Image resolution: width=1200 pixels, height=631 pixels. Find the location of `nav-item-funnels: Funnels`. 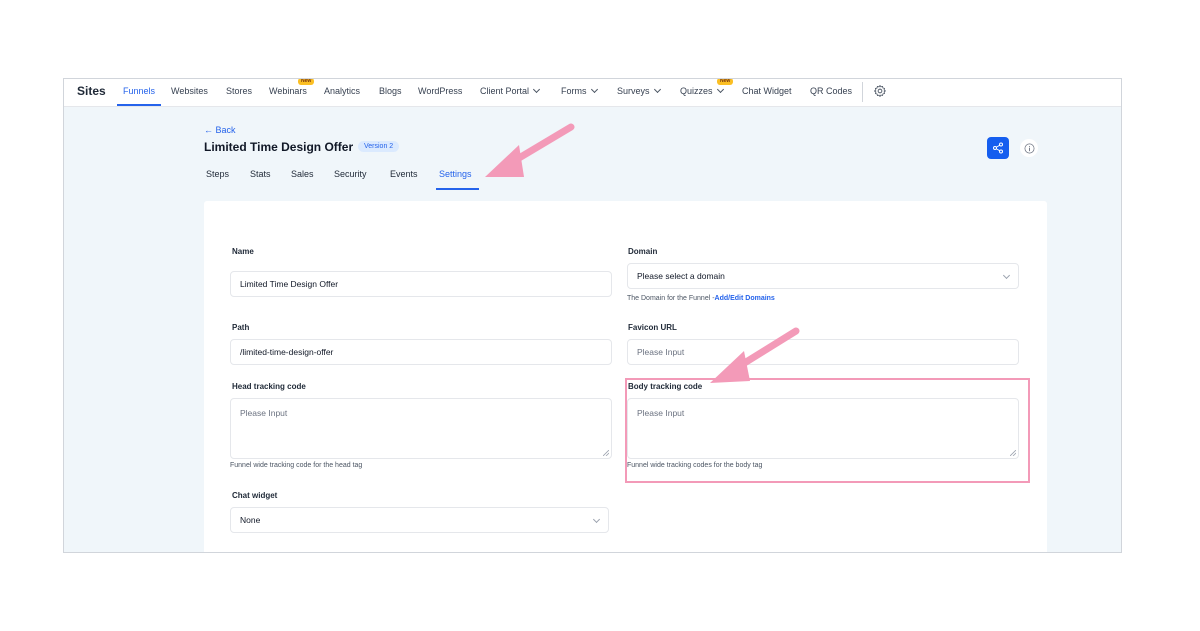

nav-item-funnels: Funnels is located at coordinates (139, 91).